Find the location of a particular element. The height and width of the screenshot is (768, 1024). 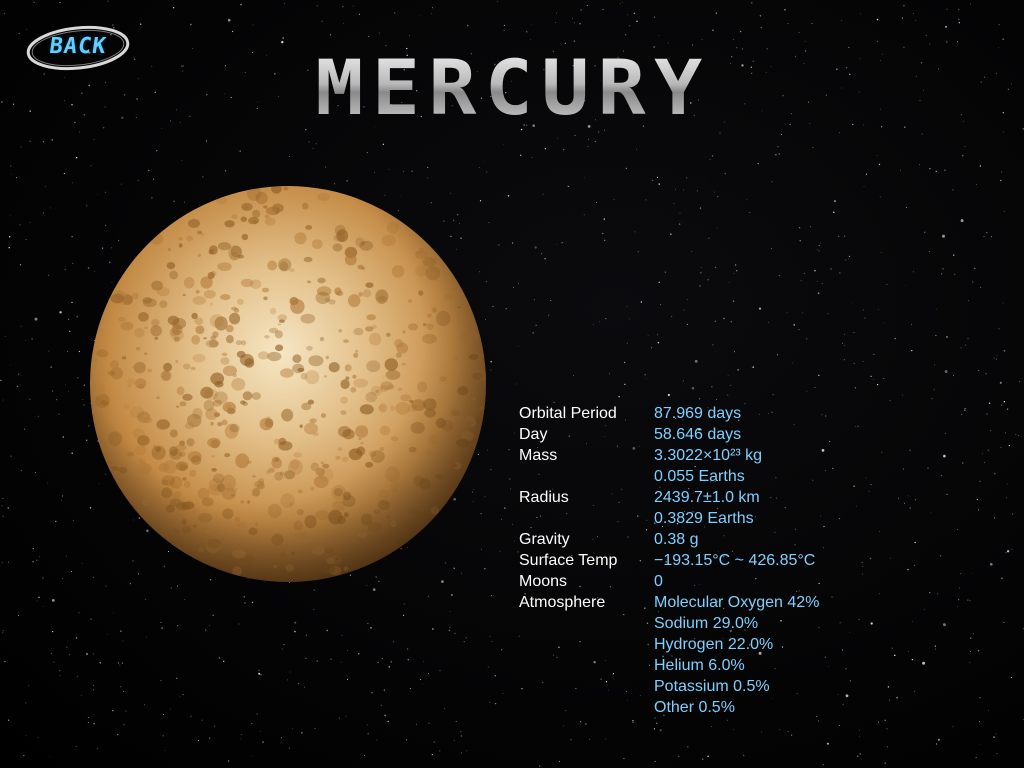

fact-value: Other 0.5% is located at coordinates (694, 707).